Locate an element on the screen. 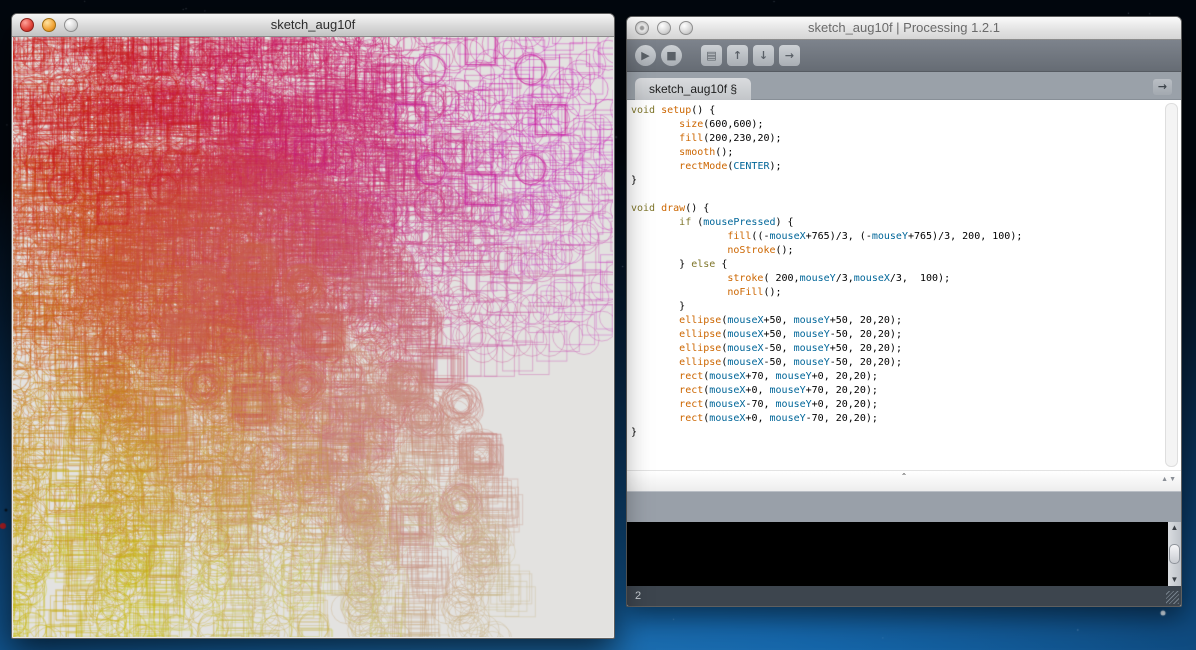  tab-menu-button: → is located at coordinates (1162, 87).